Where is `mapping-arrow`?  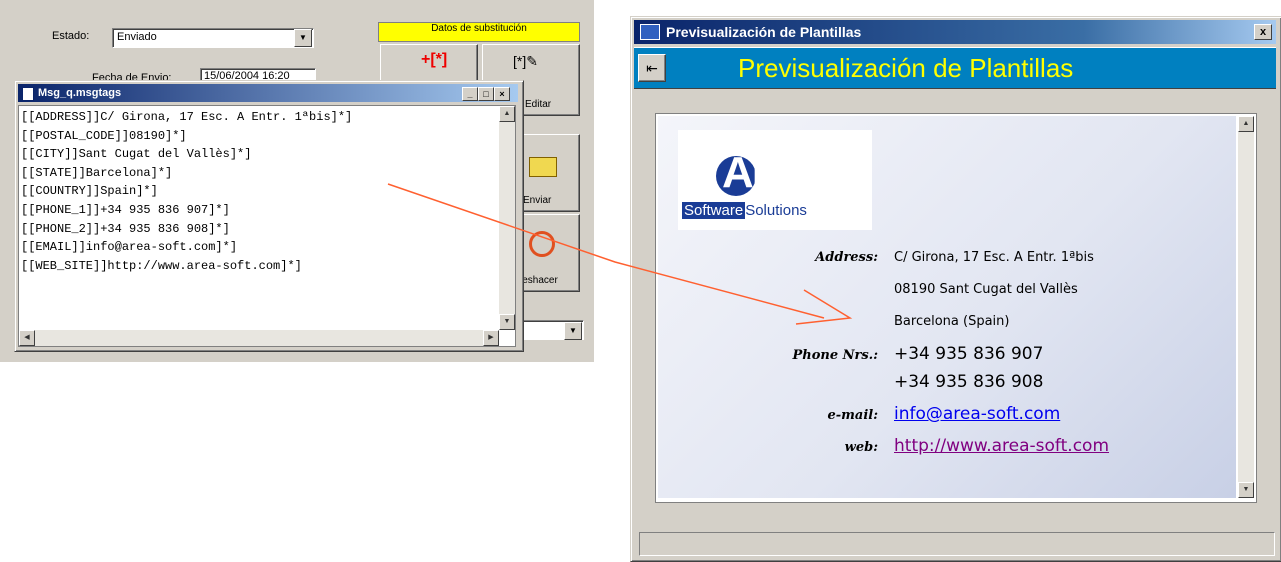 mapping-arrow is located at coordinates (620, 254).